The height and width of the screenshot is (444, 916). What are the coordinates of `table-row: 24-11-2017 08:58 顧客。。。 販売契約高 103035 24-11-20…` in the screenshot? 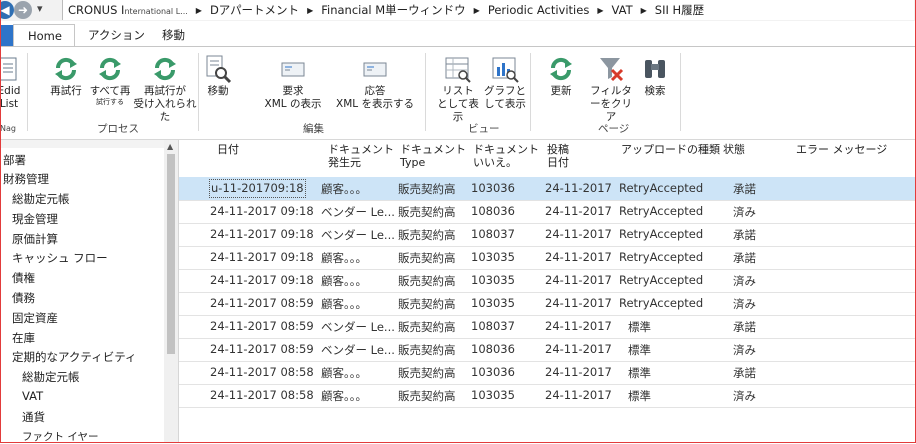 It's located at (547, 396).